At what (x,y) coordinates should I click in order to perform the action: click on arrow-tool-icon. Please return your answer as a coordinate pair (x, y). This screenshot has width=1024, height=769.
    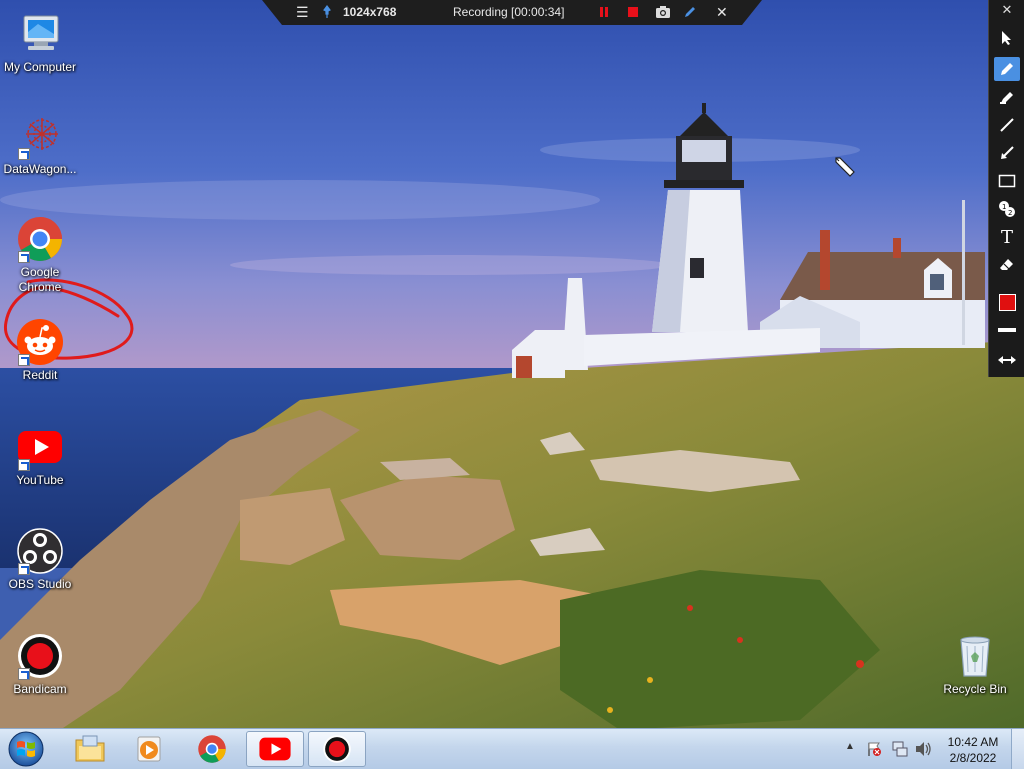
    Looking at the image, I should click on (1007, 153).